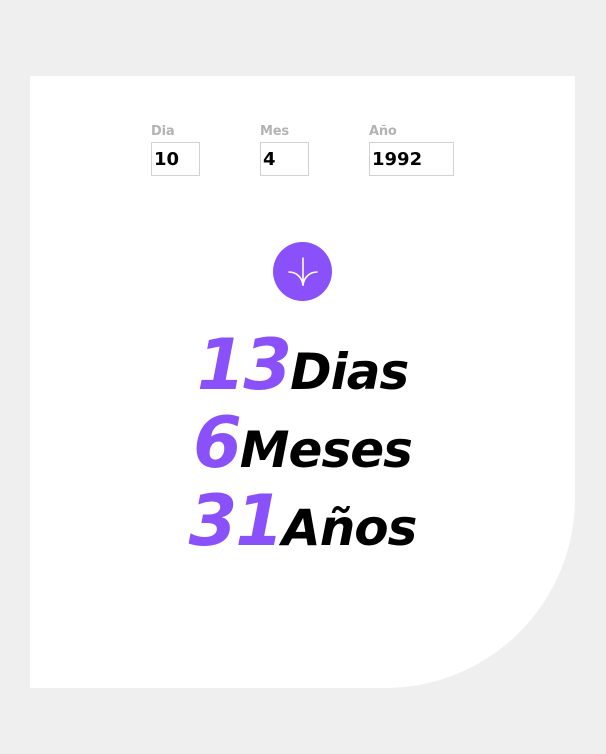 This screenshot has width=606, height=754. I want to click on months-result: 6Meses, so click(302, 443).